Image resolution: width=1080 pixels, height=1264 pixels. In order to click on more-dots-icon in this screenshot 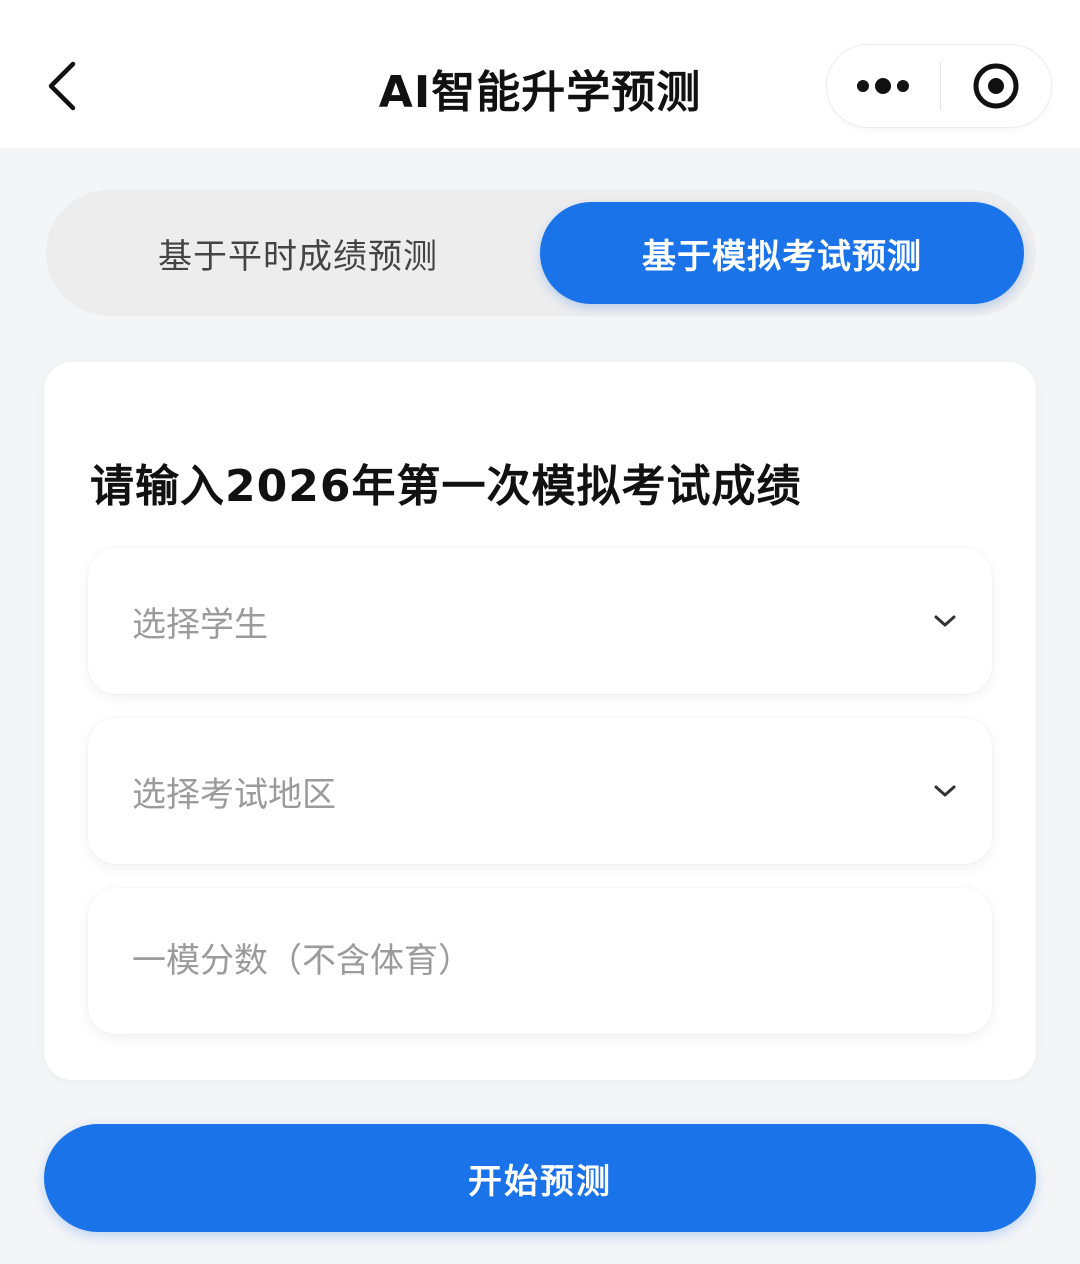, I will do `click(883, 86)`.